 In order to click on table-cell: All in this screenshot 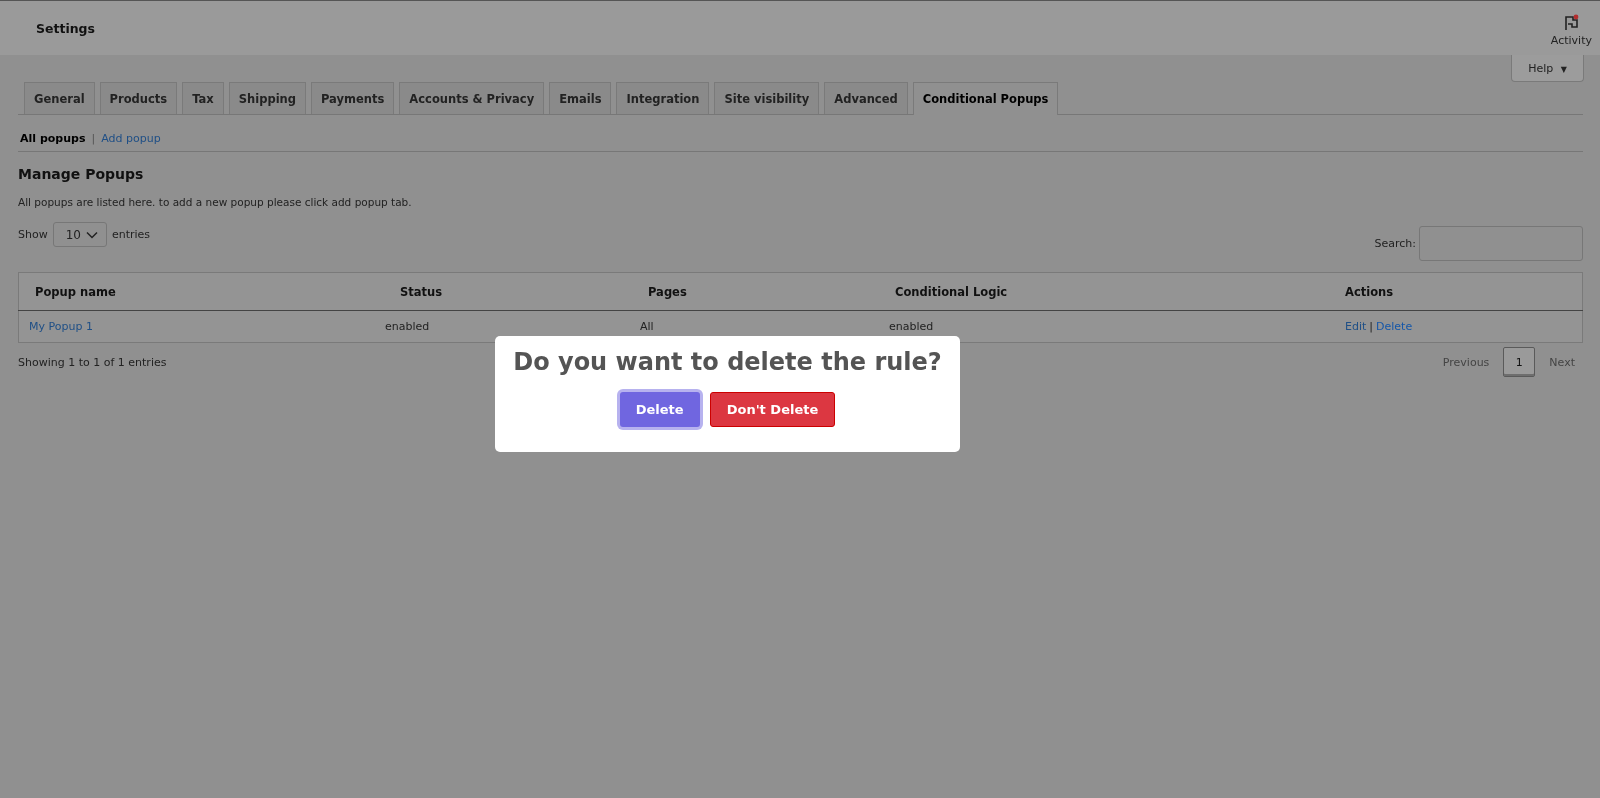, I will do `click(647, 326)`.